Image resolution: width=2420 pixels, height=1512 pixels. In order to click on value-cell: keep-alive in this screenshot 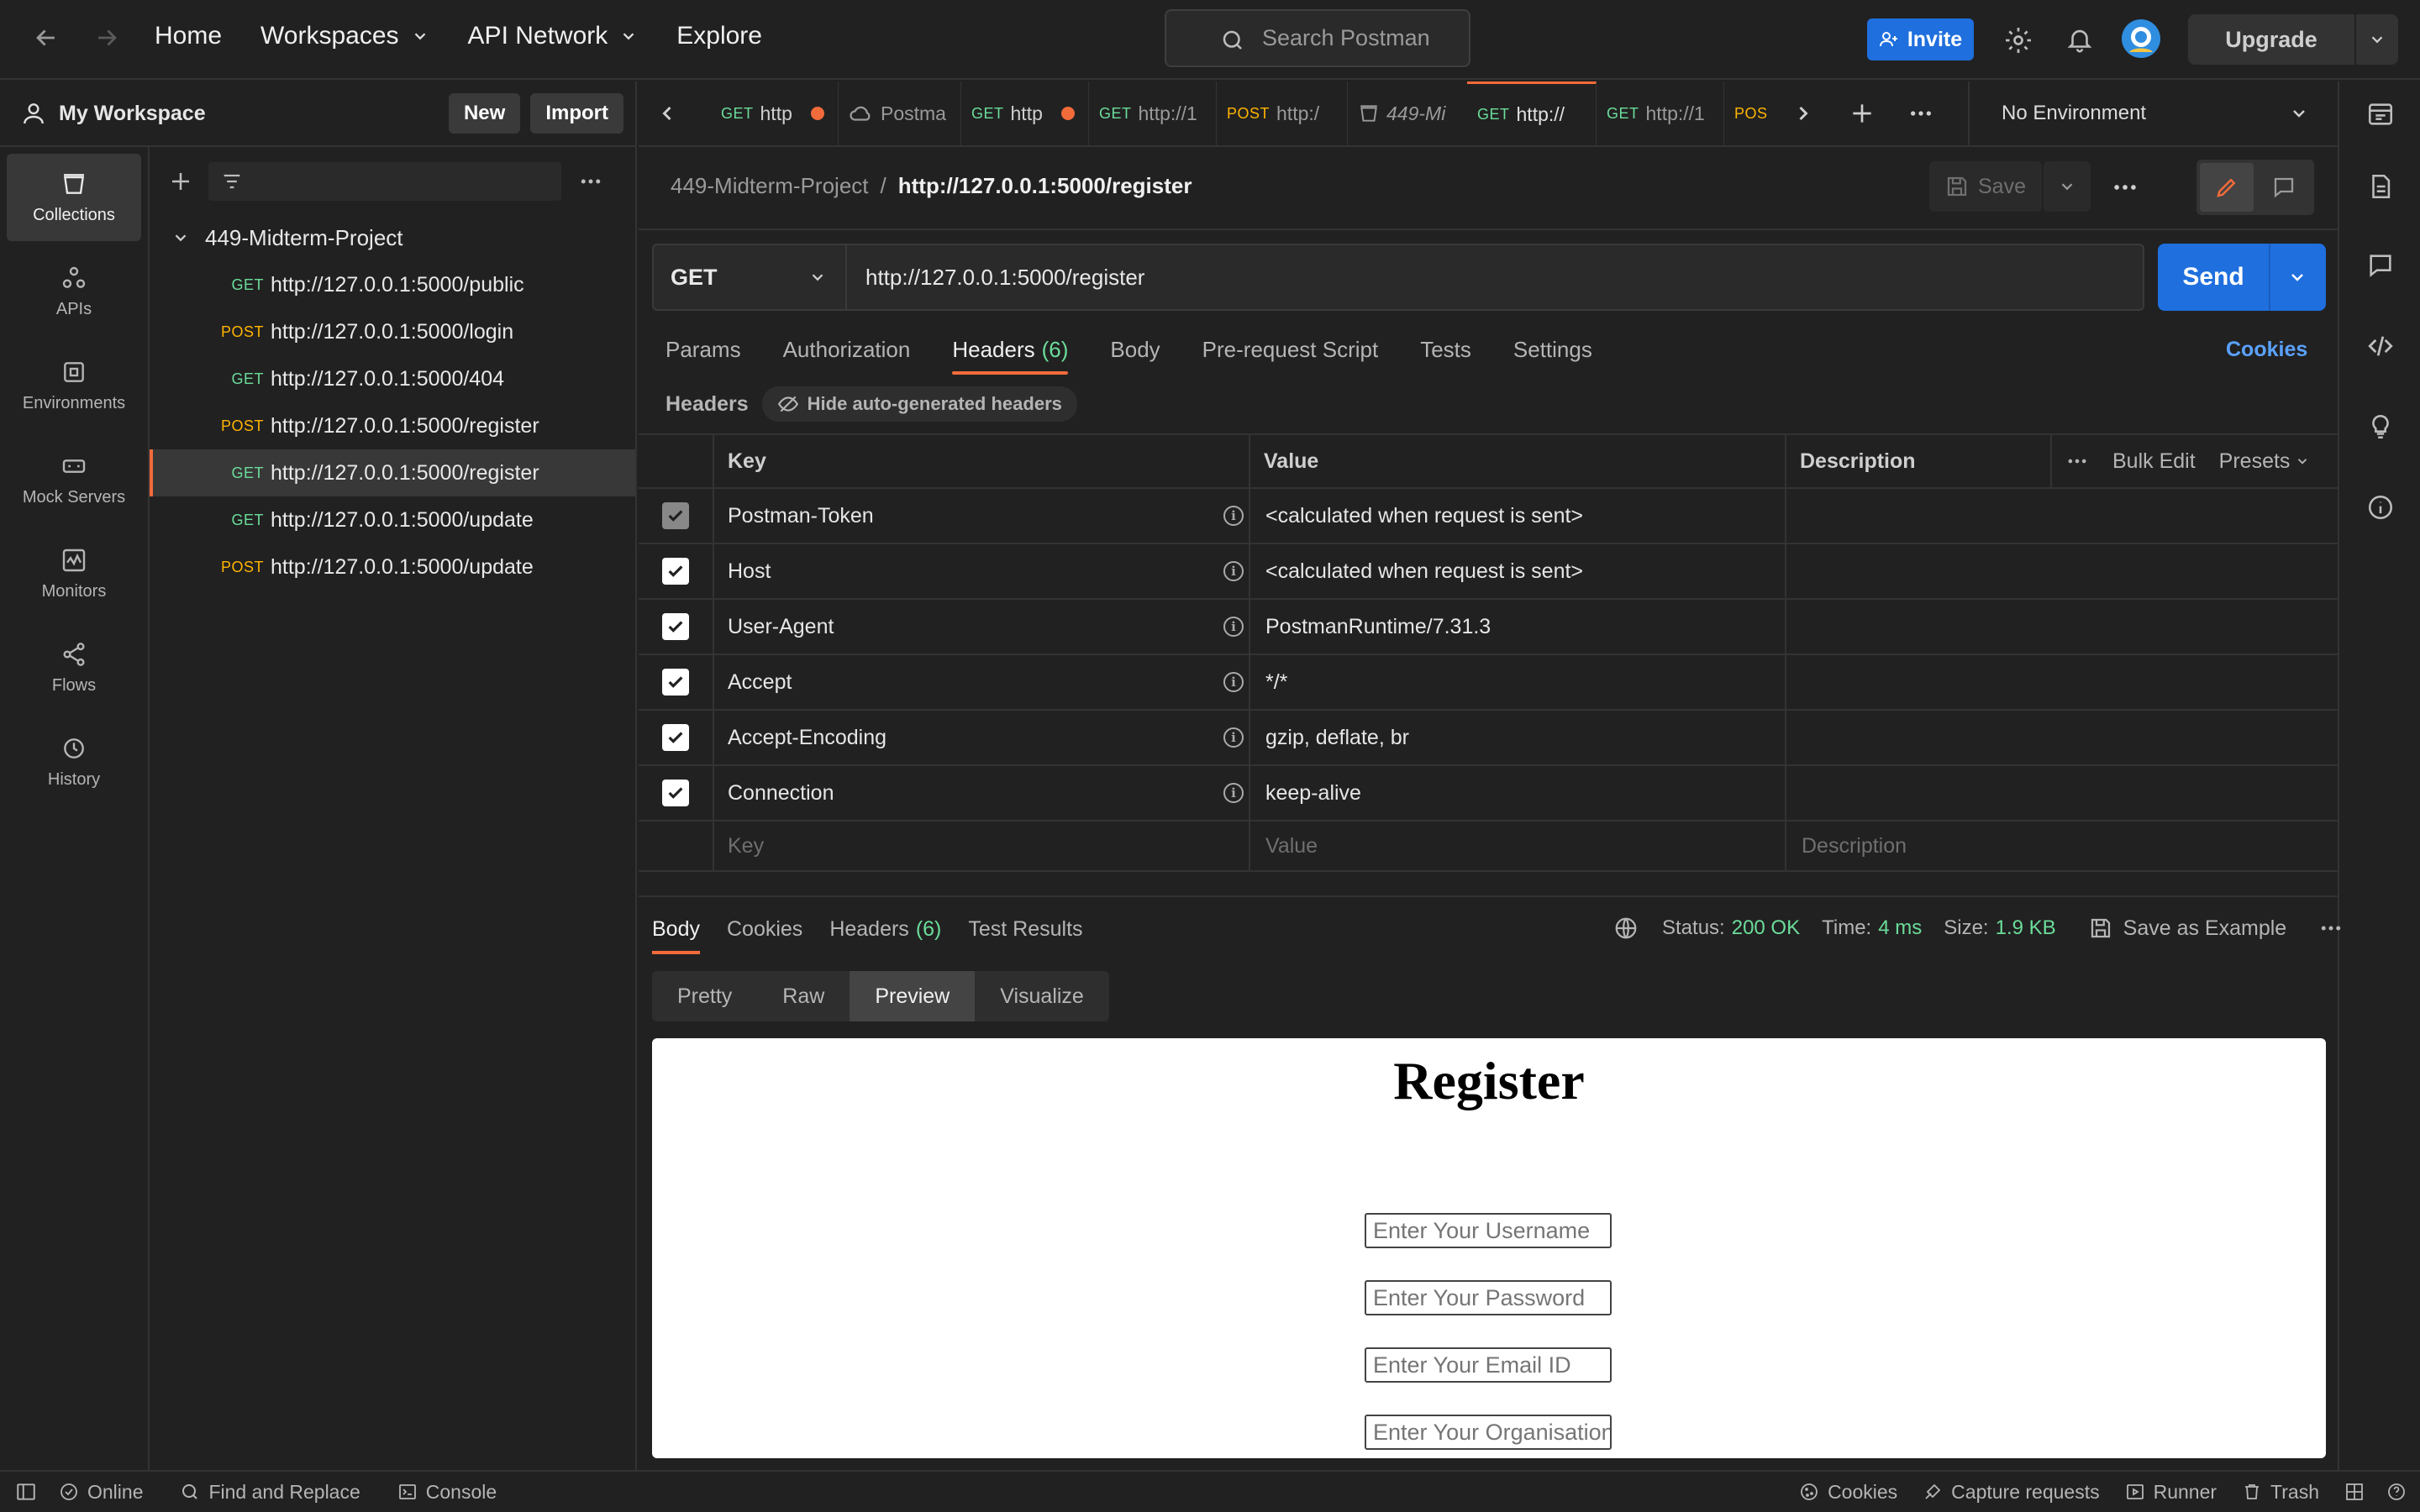, I will do `click(1518, 793)`.